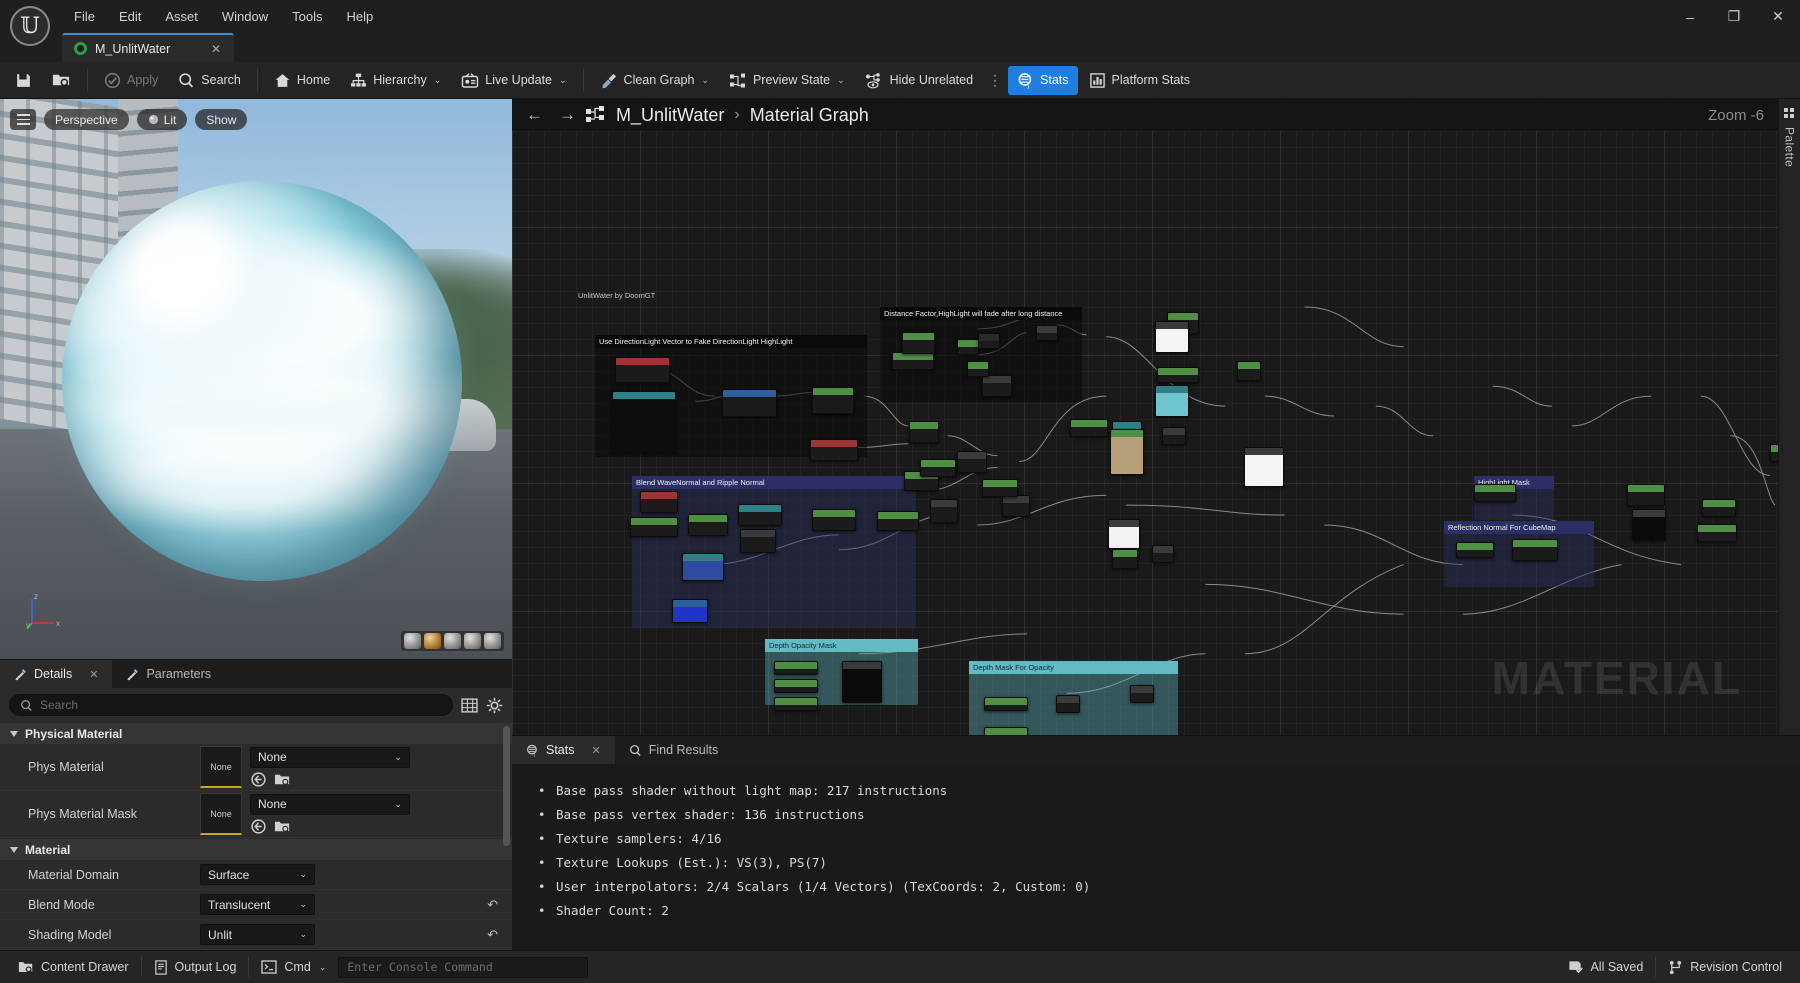 The width and height of the screenshot is (1800, 983). I want to click on material-domain-combo: Surface ⌄, so click(257, 874).